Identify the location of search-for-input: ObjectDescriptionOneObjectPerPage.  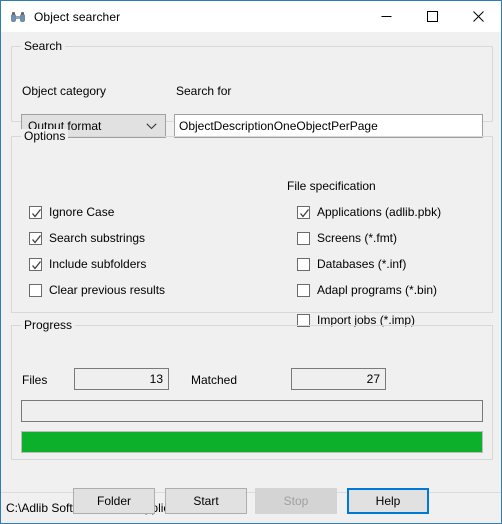
(328, 126).